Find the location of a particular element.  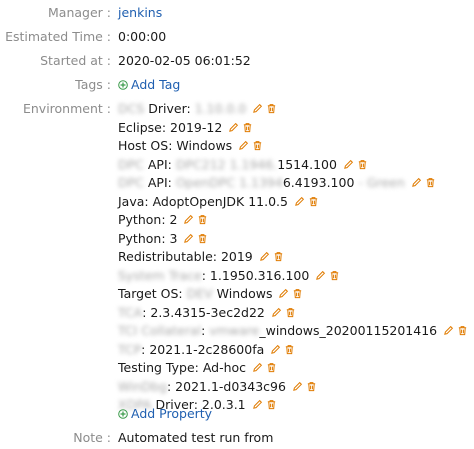

environment-item: System Trace: 1.1950.316.100 is located at coordinates (229, 276).